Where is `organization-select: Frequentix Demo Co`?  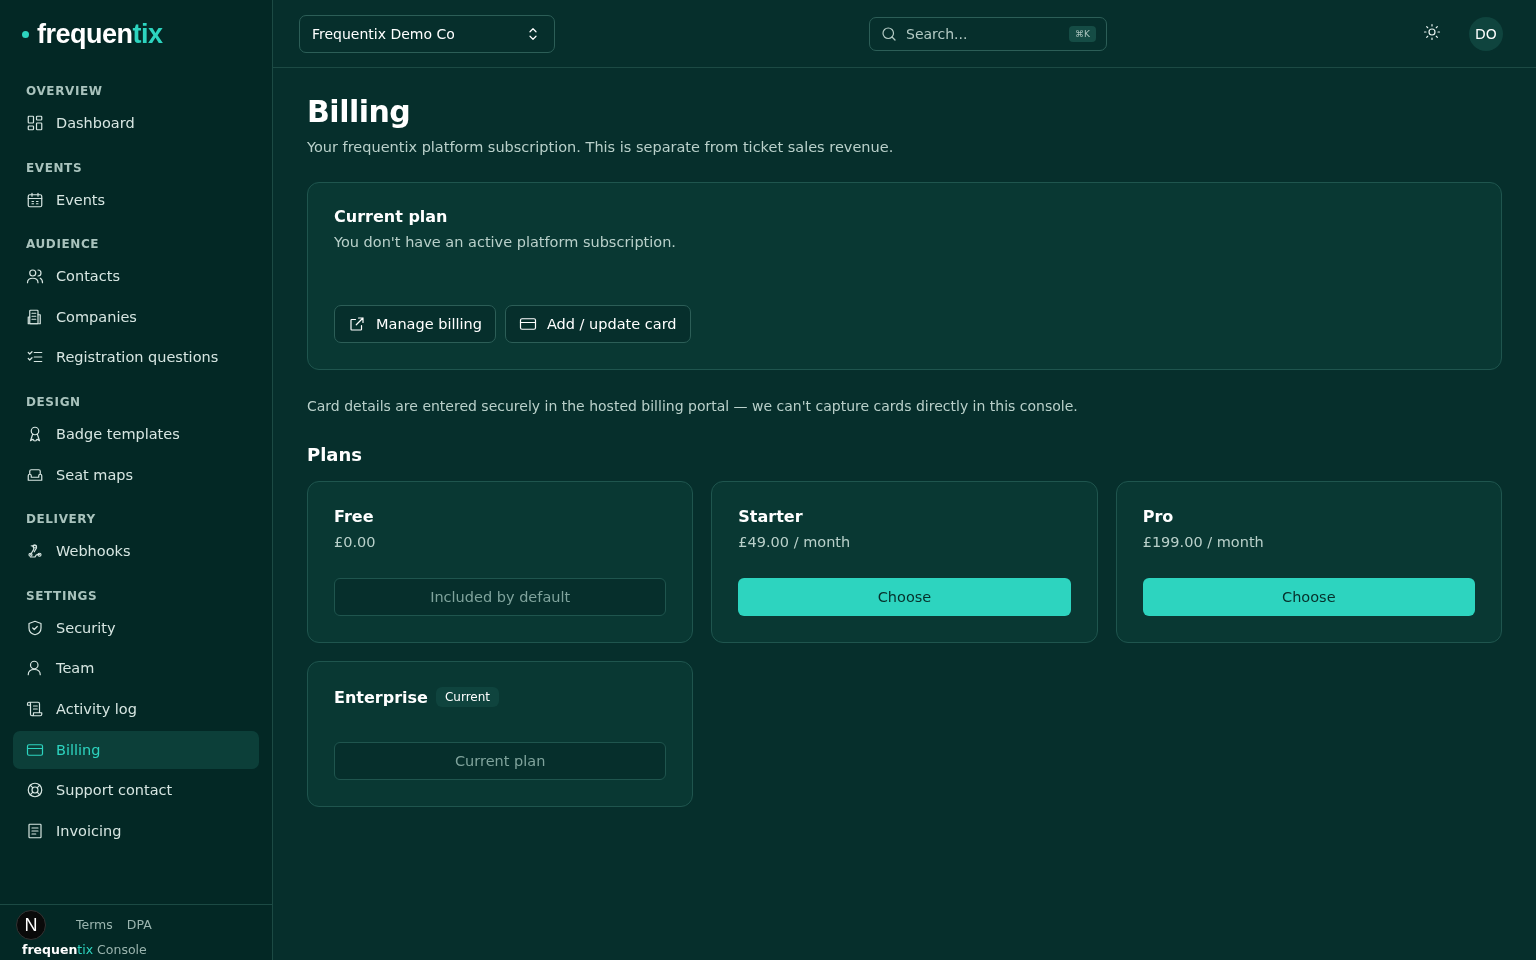
organization-select: Frequentix Demo Co is located at coordinates (427, 33).